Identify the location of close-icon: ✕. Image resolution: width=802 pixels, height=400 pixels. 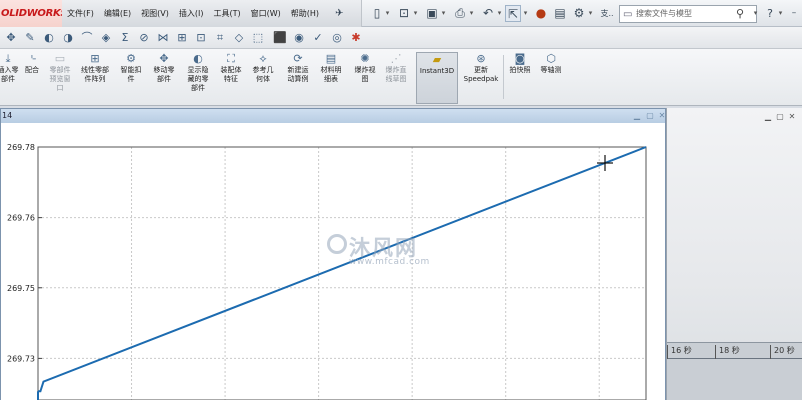
(792, 117).